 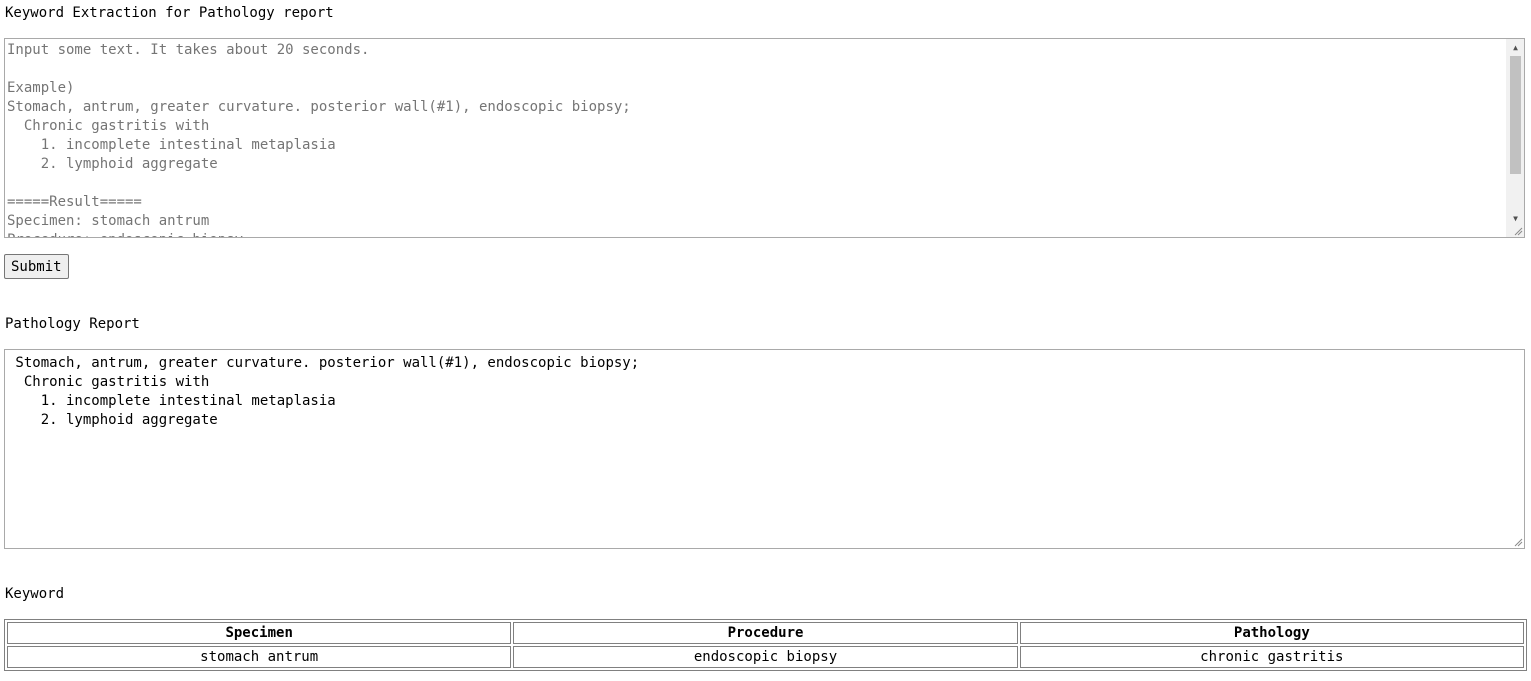 I want to click on scroll-down-arrow-icon: ▼, so click(x=1515, y=218).